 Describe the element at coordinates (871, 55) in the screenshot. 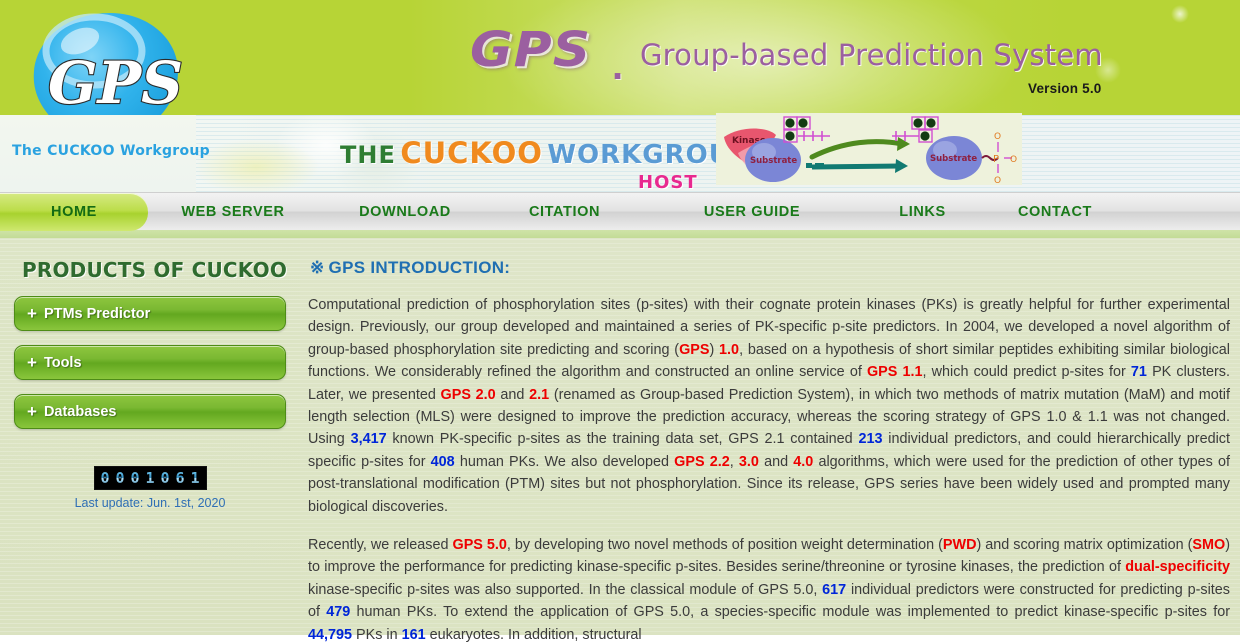

I see `banner-title-subtitle: Group-based Prediction System` at that location.